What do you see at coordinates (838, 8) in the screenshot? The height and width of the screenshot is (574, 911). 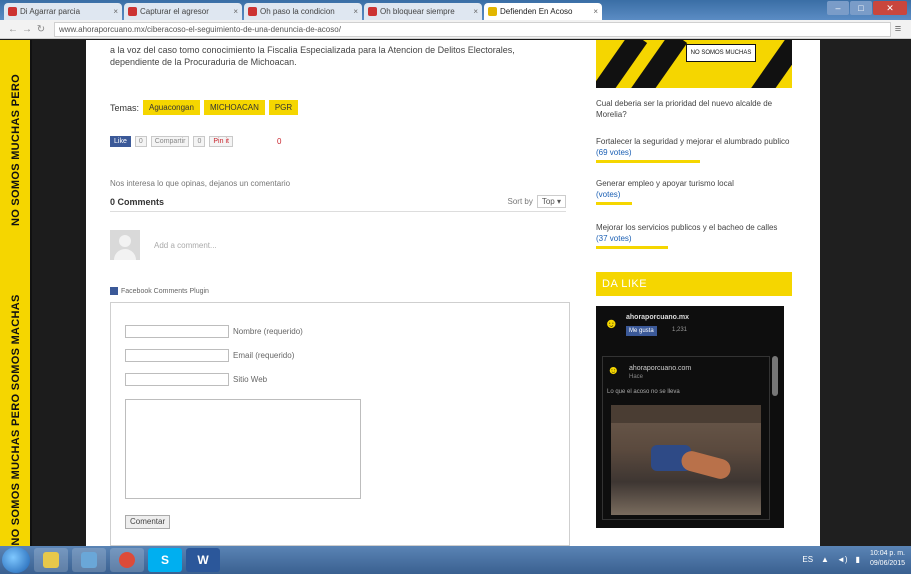 I see `minimize-icon: –` at bounding box center [838, 8].